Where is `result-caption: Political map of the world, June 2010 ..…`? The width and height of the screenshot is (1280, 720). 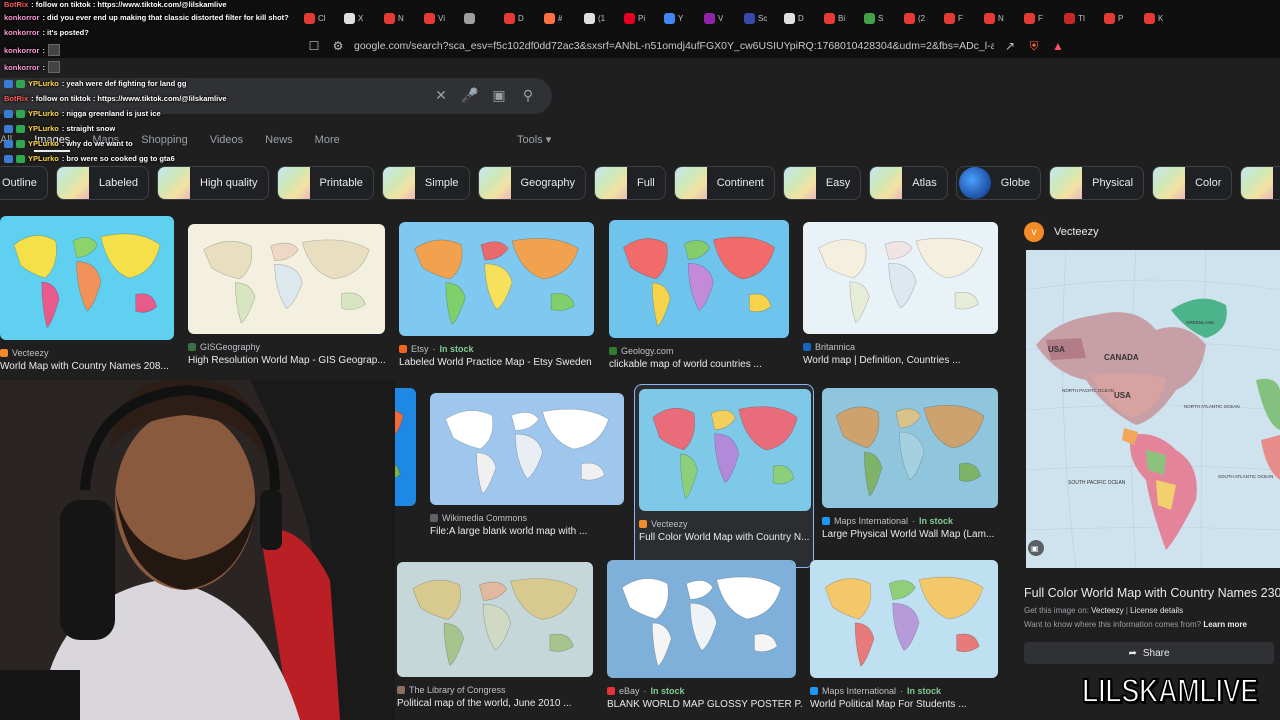
result-caption: Political map of the world, June 2010 ..… is located at coordinates (498, 703).